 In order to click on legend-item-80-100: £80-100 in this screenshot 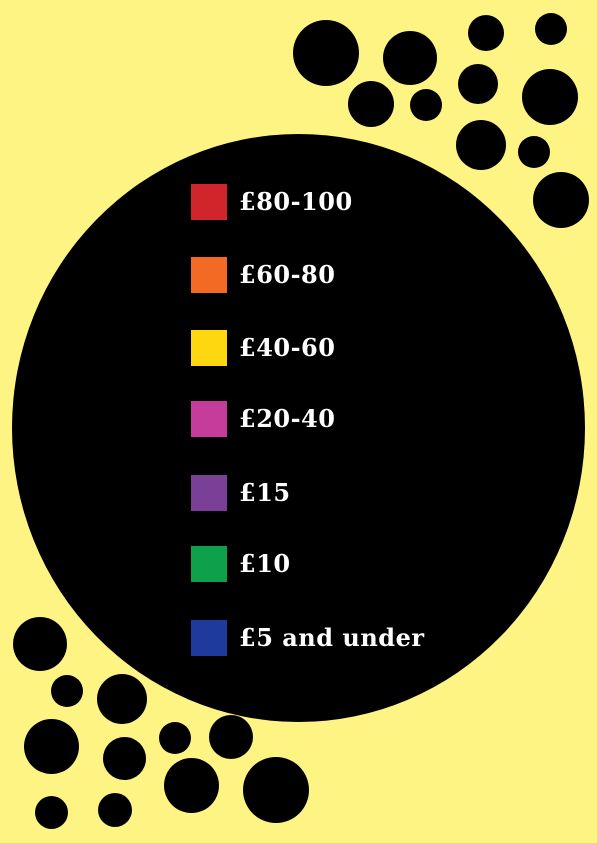, I will do `click(272, 202)`.